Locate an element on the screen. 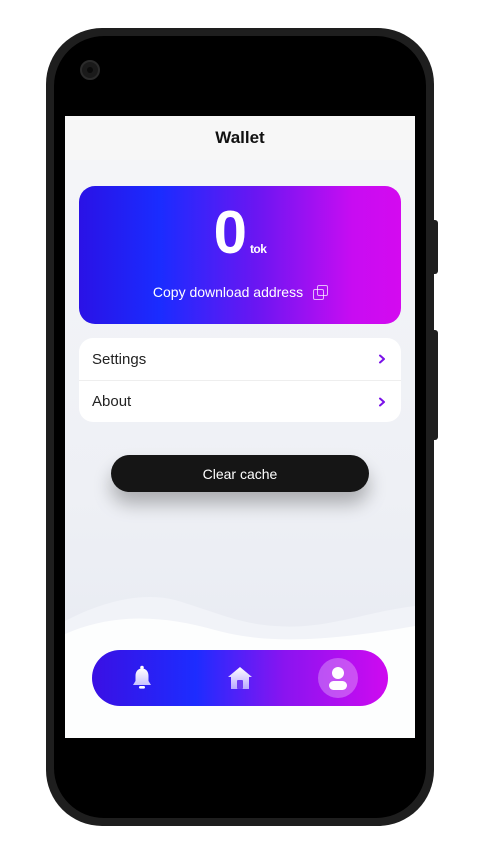 The width and height of the screenshot is (480, 854). profile-icon is located at coordinates (338, 678).